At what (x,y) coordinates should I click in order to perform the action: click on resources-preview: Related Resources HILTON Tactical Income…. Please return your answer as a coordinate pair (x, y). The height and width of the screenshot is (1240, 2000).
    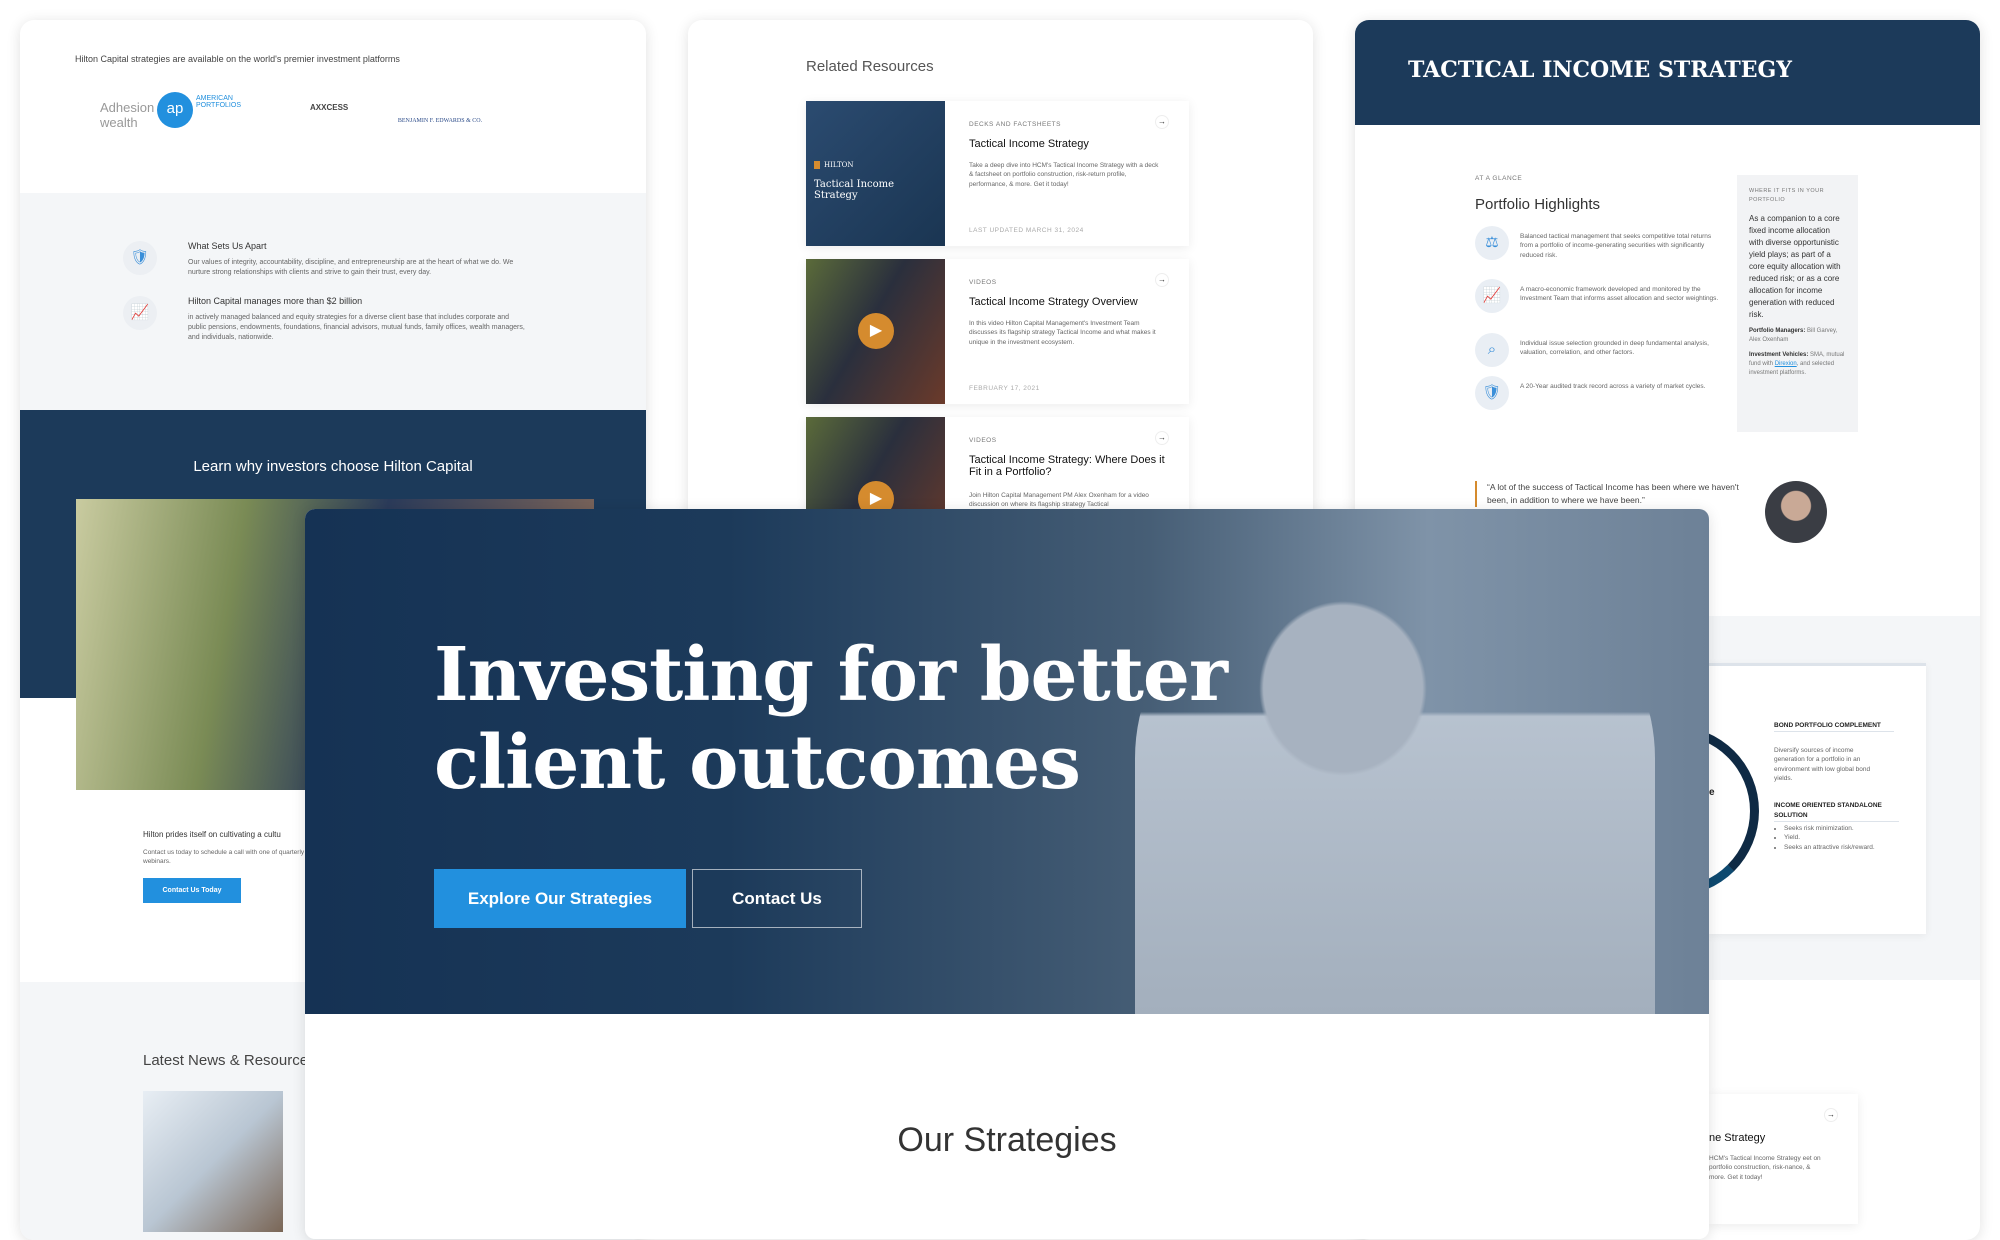
    Looking at the image, I should click on (1000, 280).